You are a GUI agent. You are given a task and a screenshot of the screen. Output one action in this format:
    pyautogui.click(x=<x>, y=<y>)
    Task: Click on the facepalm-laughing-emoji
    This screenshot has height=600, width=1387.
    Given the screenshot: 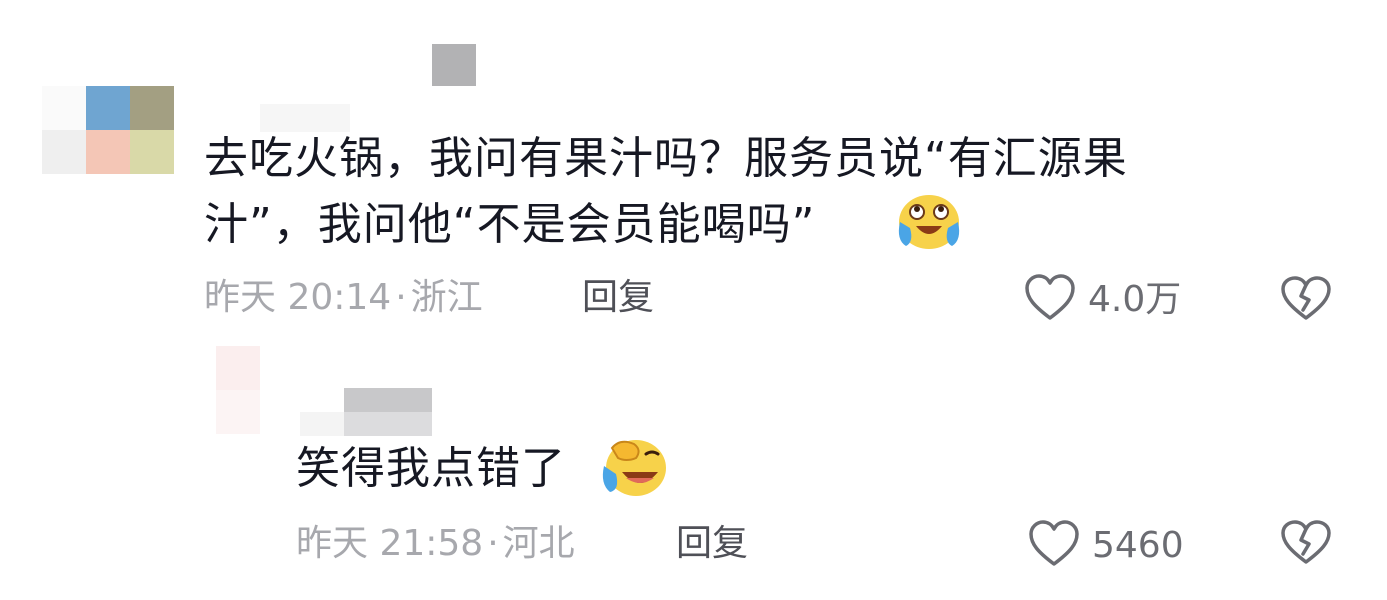 What is the action you would take?
    pyautogui.click(x=634, y=468)
    